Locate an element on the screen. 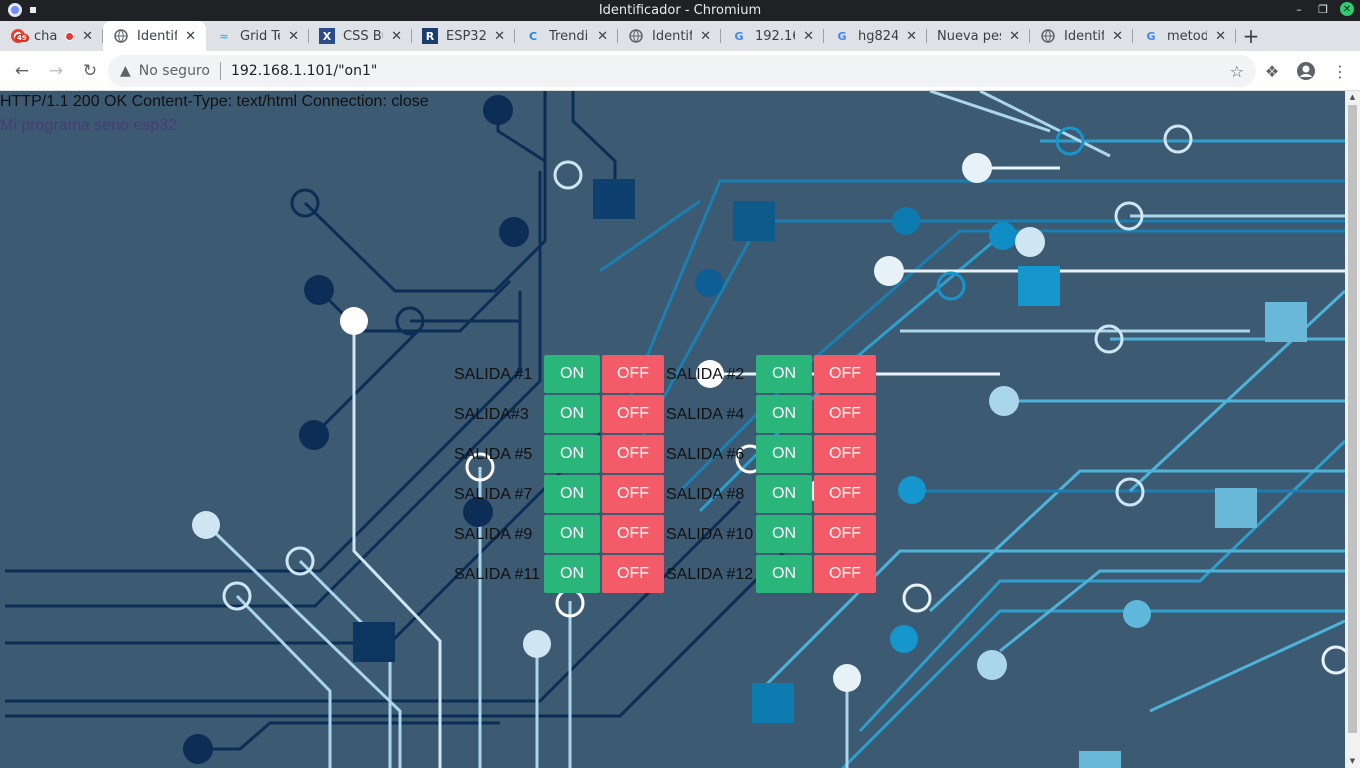 The image size is (1360, 768). globe-icon is located at coordinates (121, 36).